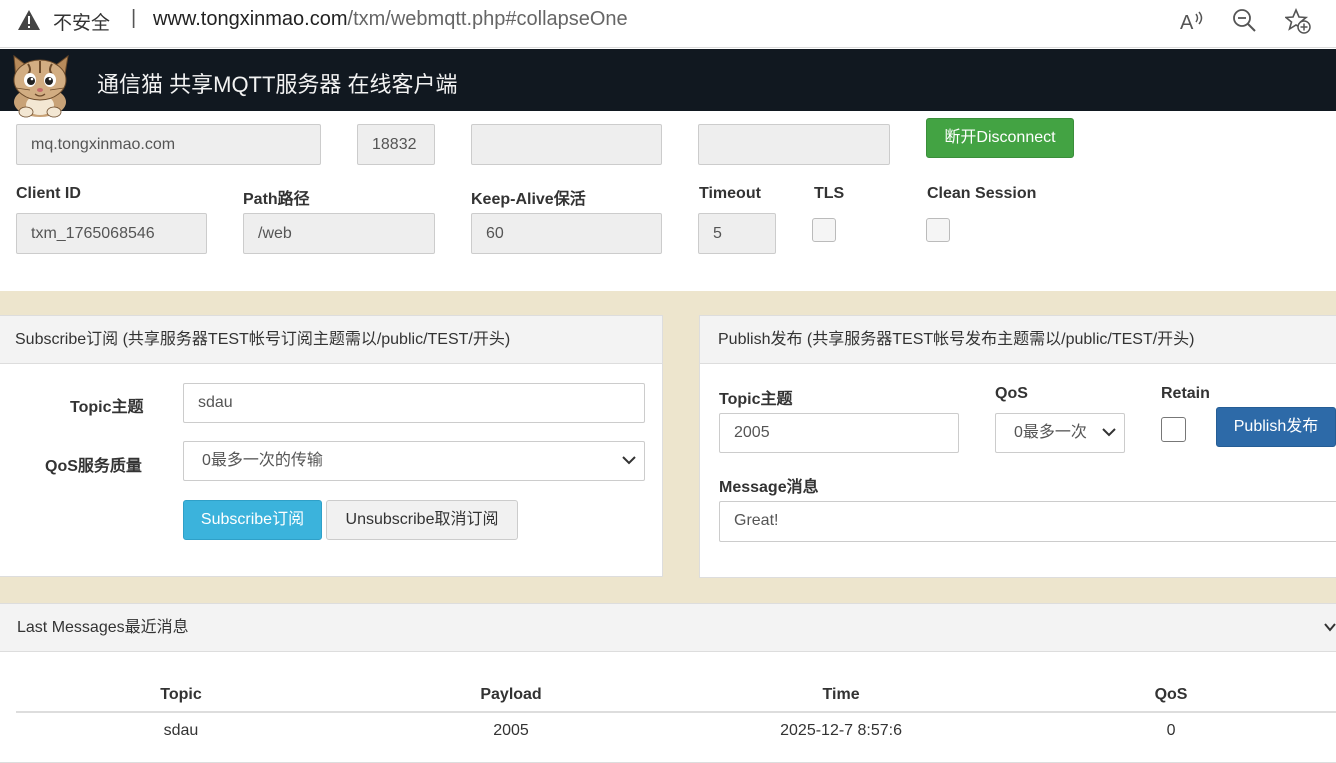 The height and width of the screenshot is (763, 1336). I want to click on insecure-label: 不安全, so click(81, 21).